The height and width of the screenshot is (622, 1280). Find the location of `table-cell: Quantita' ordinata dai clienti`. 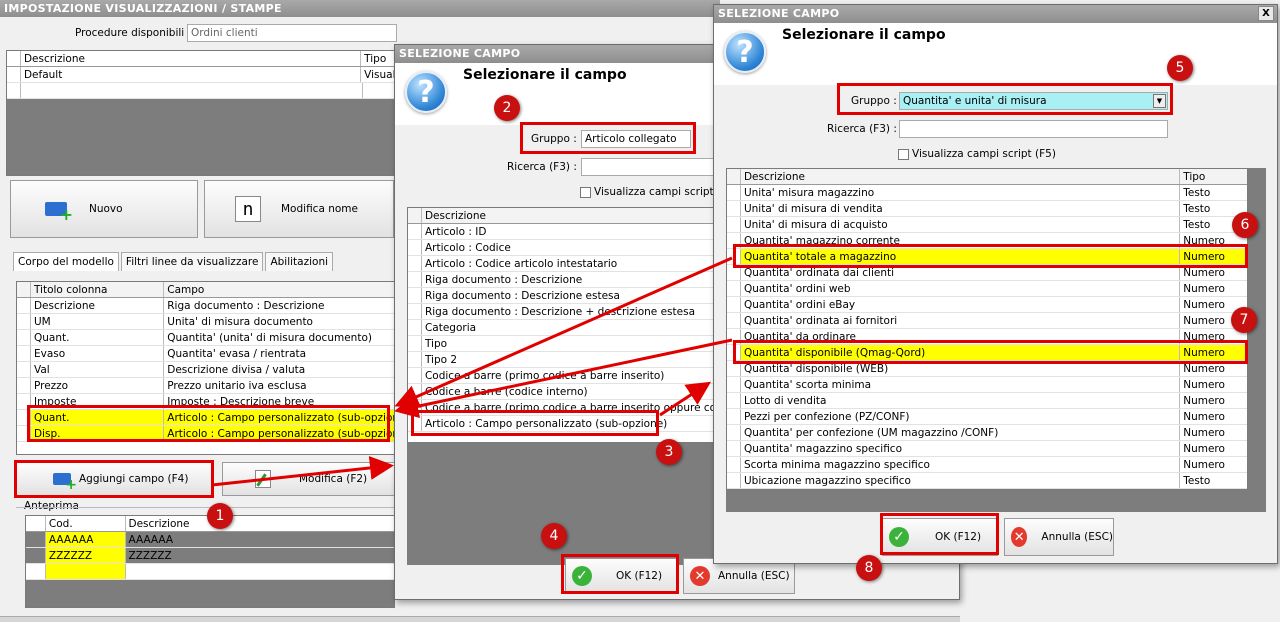

table-cell: Quantita' ordinata dai clienti is located at coordinates (961, 272).